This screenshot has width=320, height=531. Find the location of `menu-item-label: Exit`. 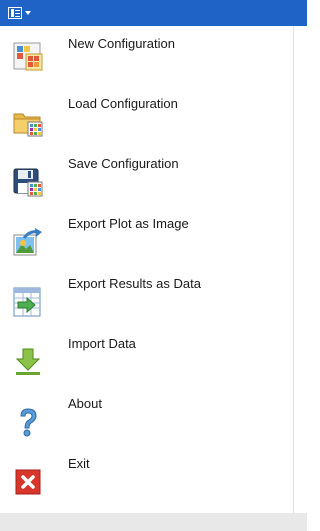

menu-item-label: Exit is located at coordinates (79, 463).